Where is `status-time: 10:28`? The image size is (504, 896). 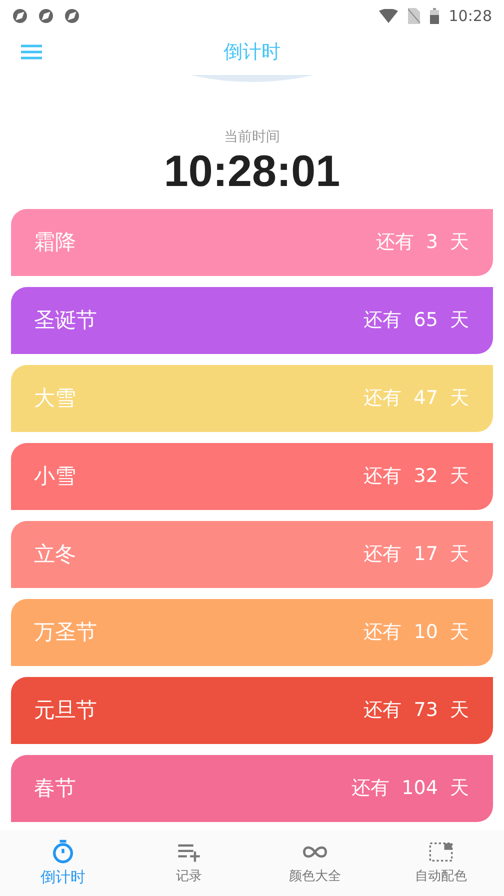 status-time: 10:28 is located at coordinates (470, 16).